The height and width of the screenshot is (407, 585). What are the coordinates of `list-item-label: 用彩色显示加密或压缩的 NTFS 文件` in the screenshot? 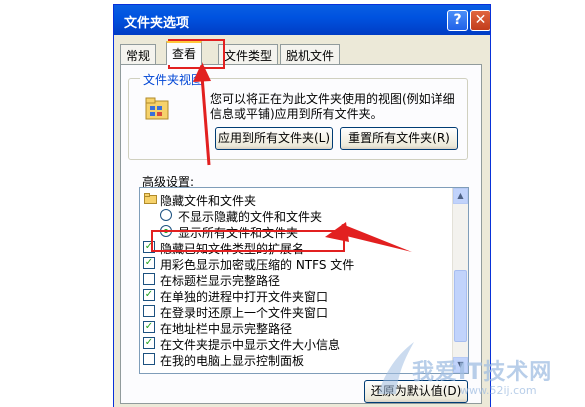 It's located at (257, 265).